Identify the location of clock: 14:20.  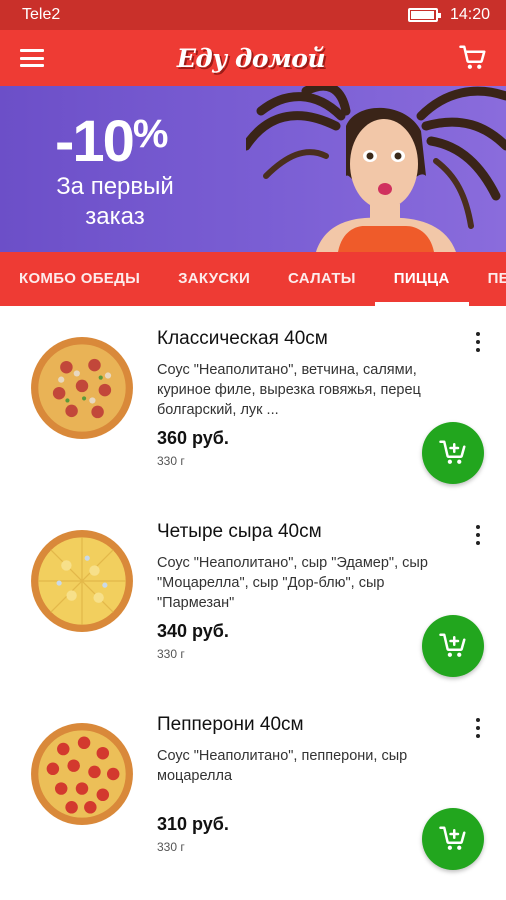
(469, 14).